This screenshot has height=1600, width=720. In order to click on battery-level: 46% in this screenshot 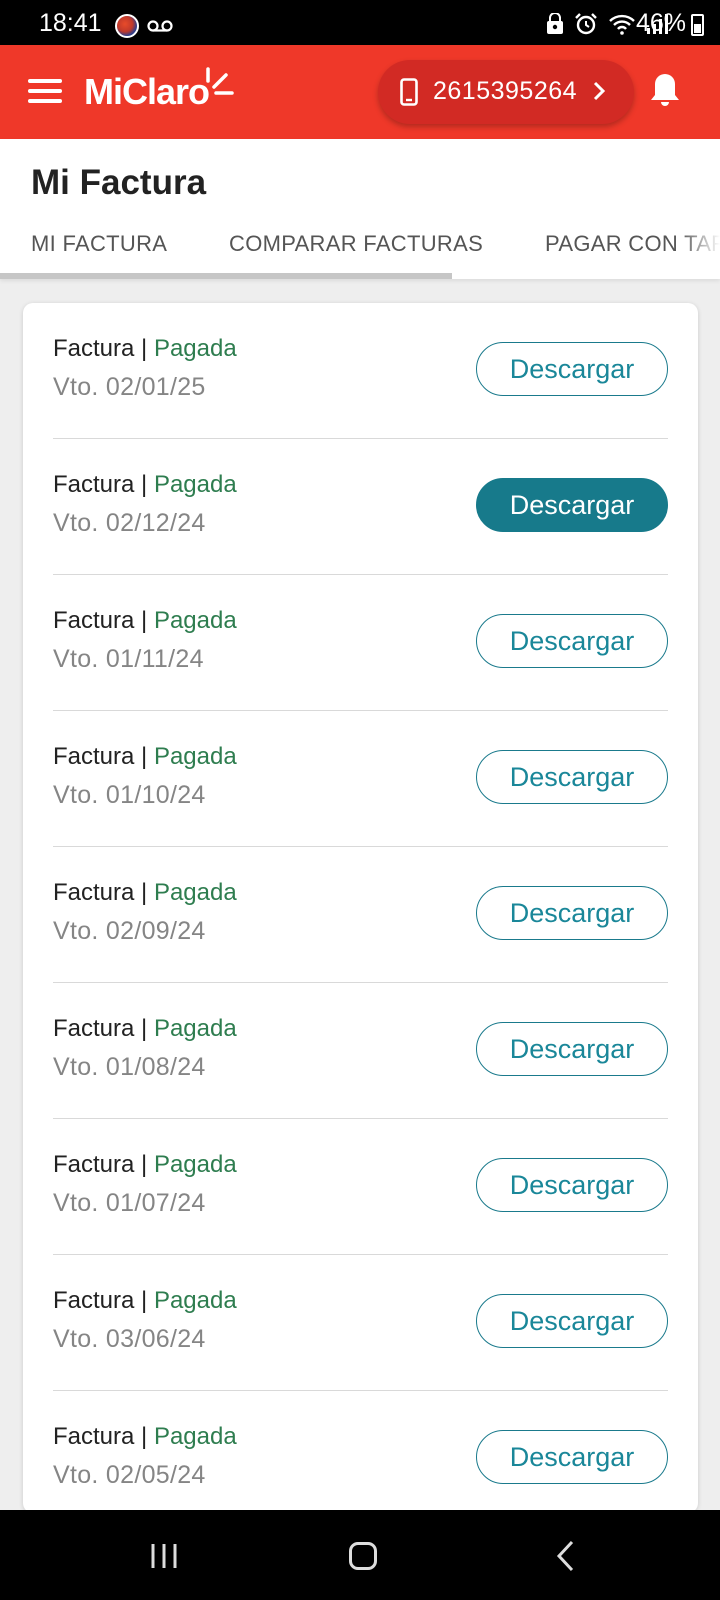, I will do `click(660, 23)`.